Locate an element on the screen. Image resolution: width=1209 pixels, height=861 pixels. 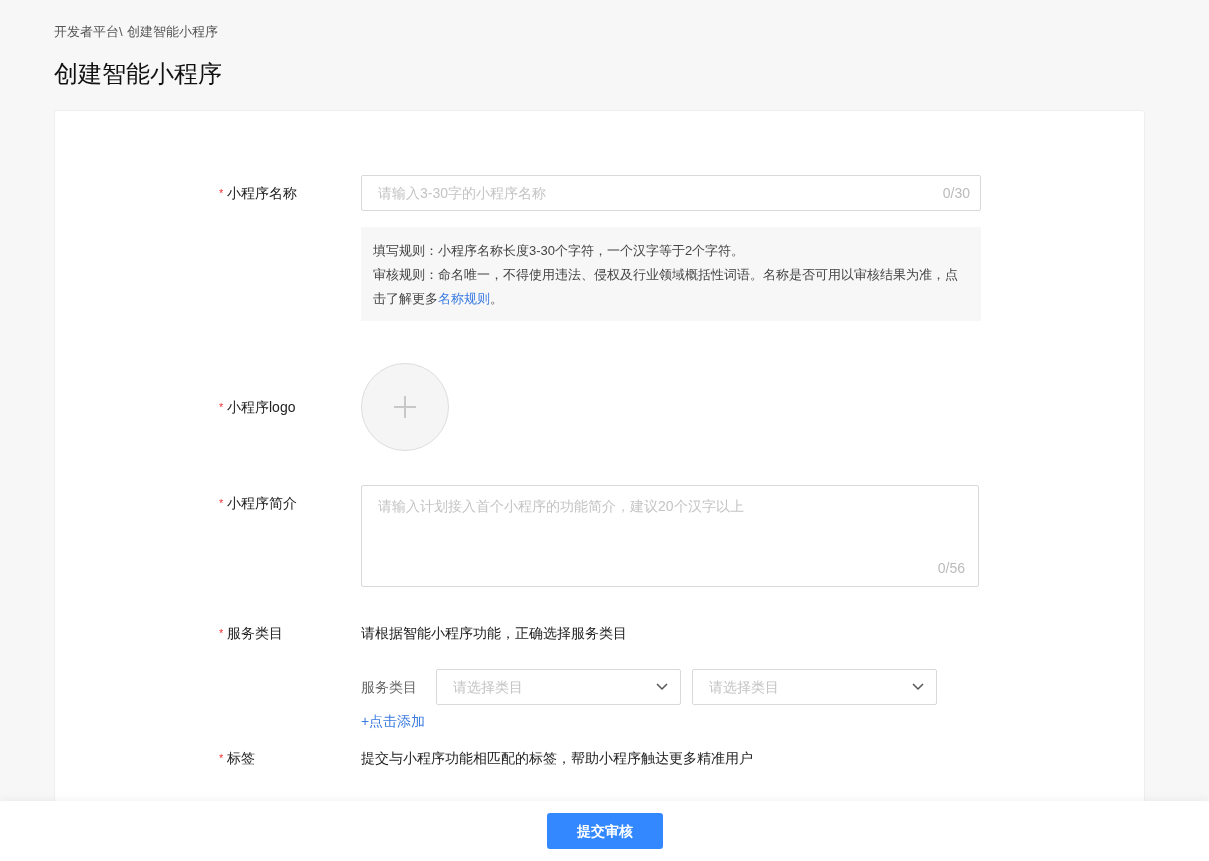
plus-icon is located at coordinates (405, 407).